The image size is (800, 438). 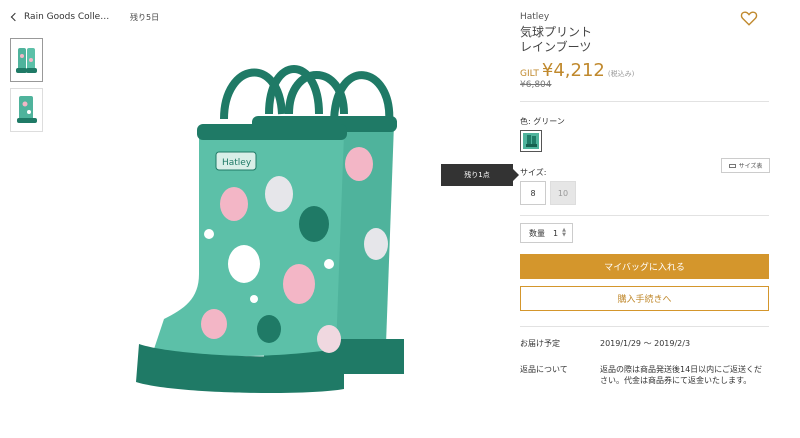 What do you see at coordinates (529, 74) in the screenshot?
I see `price-prefix: GILT` at bounding box center [529, 74].